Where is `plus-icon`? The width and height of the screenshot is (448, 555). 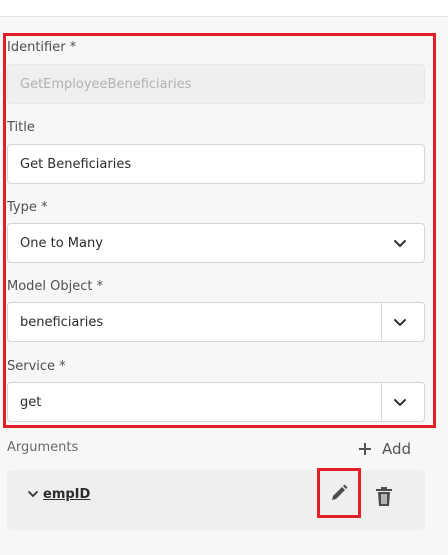 plus-icon is located at coordinates (365, 449).